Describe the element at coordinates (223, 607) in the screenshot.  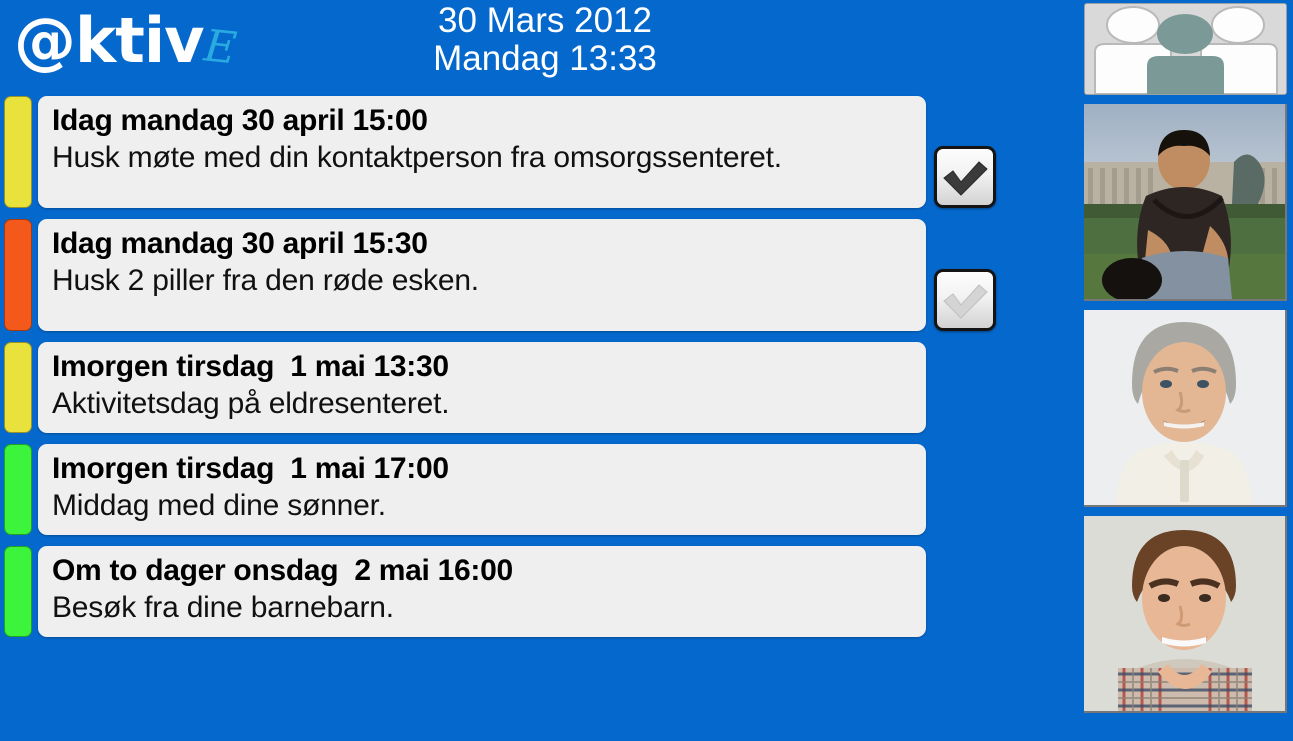
I see `reminder-body: Besøk fra dine barnebarn.` at that location.